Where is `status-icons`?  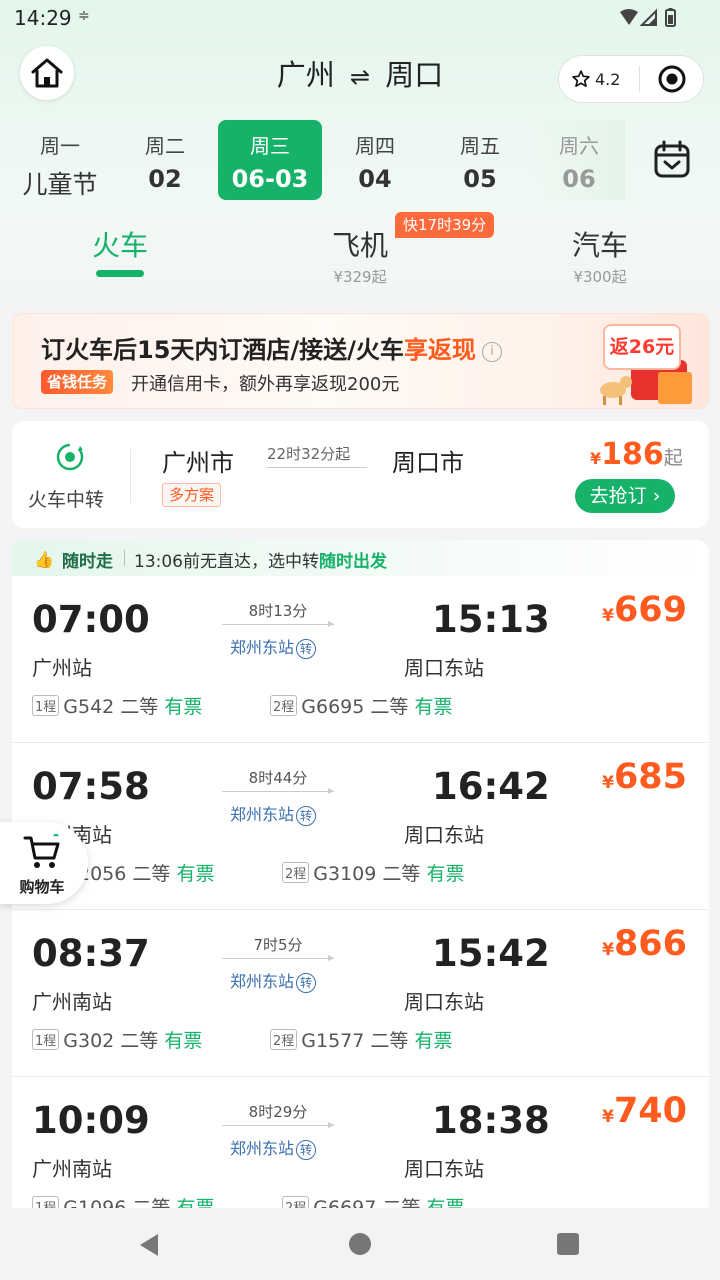
status-icons is located at coordinates (649, 20).